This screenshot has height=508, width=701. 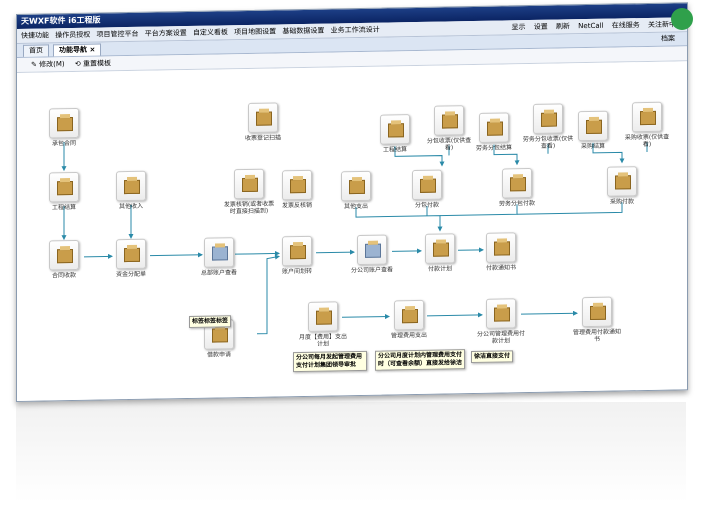 I want to click on node-other-expense: 其他支出, so click(x=356, y=190).